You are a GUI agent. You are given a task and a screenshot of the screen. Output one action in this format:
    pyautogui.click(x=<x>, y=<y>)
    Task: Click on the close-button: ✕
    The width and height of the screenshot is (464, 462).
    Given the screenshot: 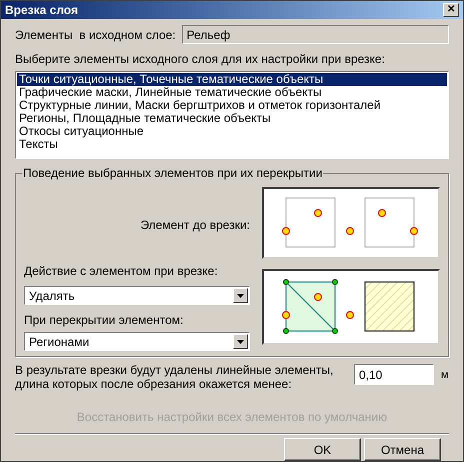 What is the action you would take?
    pyautogui.click(x=451, y=10)
    